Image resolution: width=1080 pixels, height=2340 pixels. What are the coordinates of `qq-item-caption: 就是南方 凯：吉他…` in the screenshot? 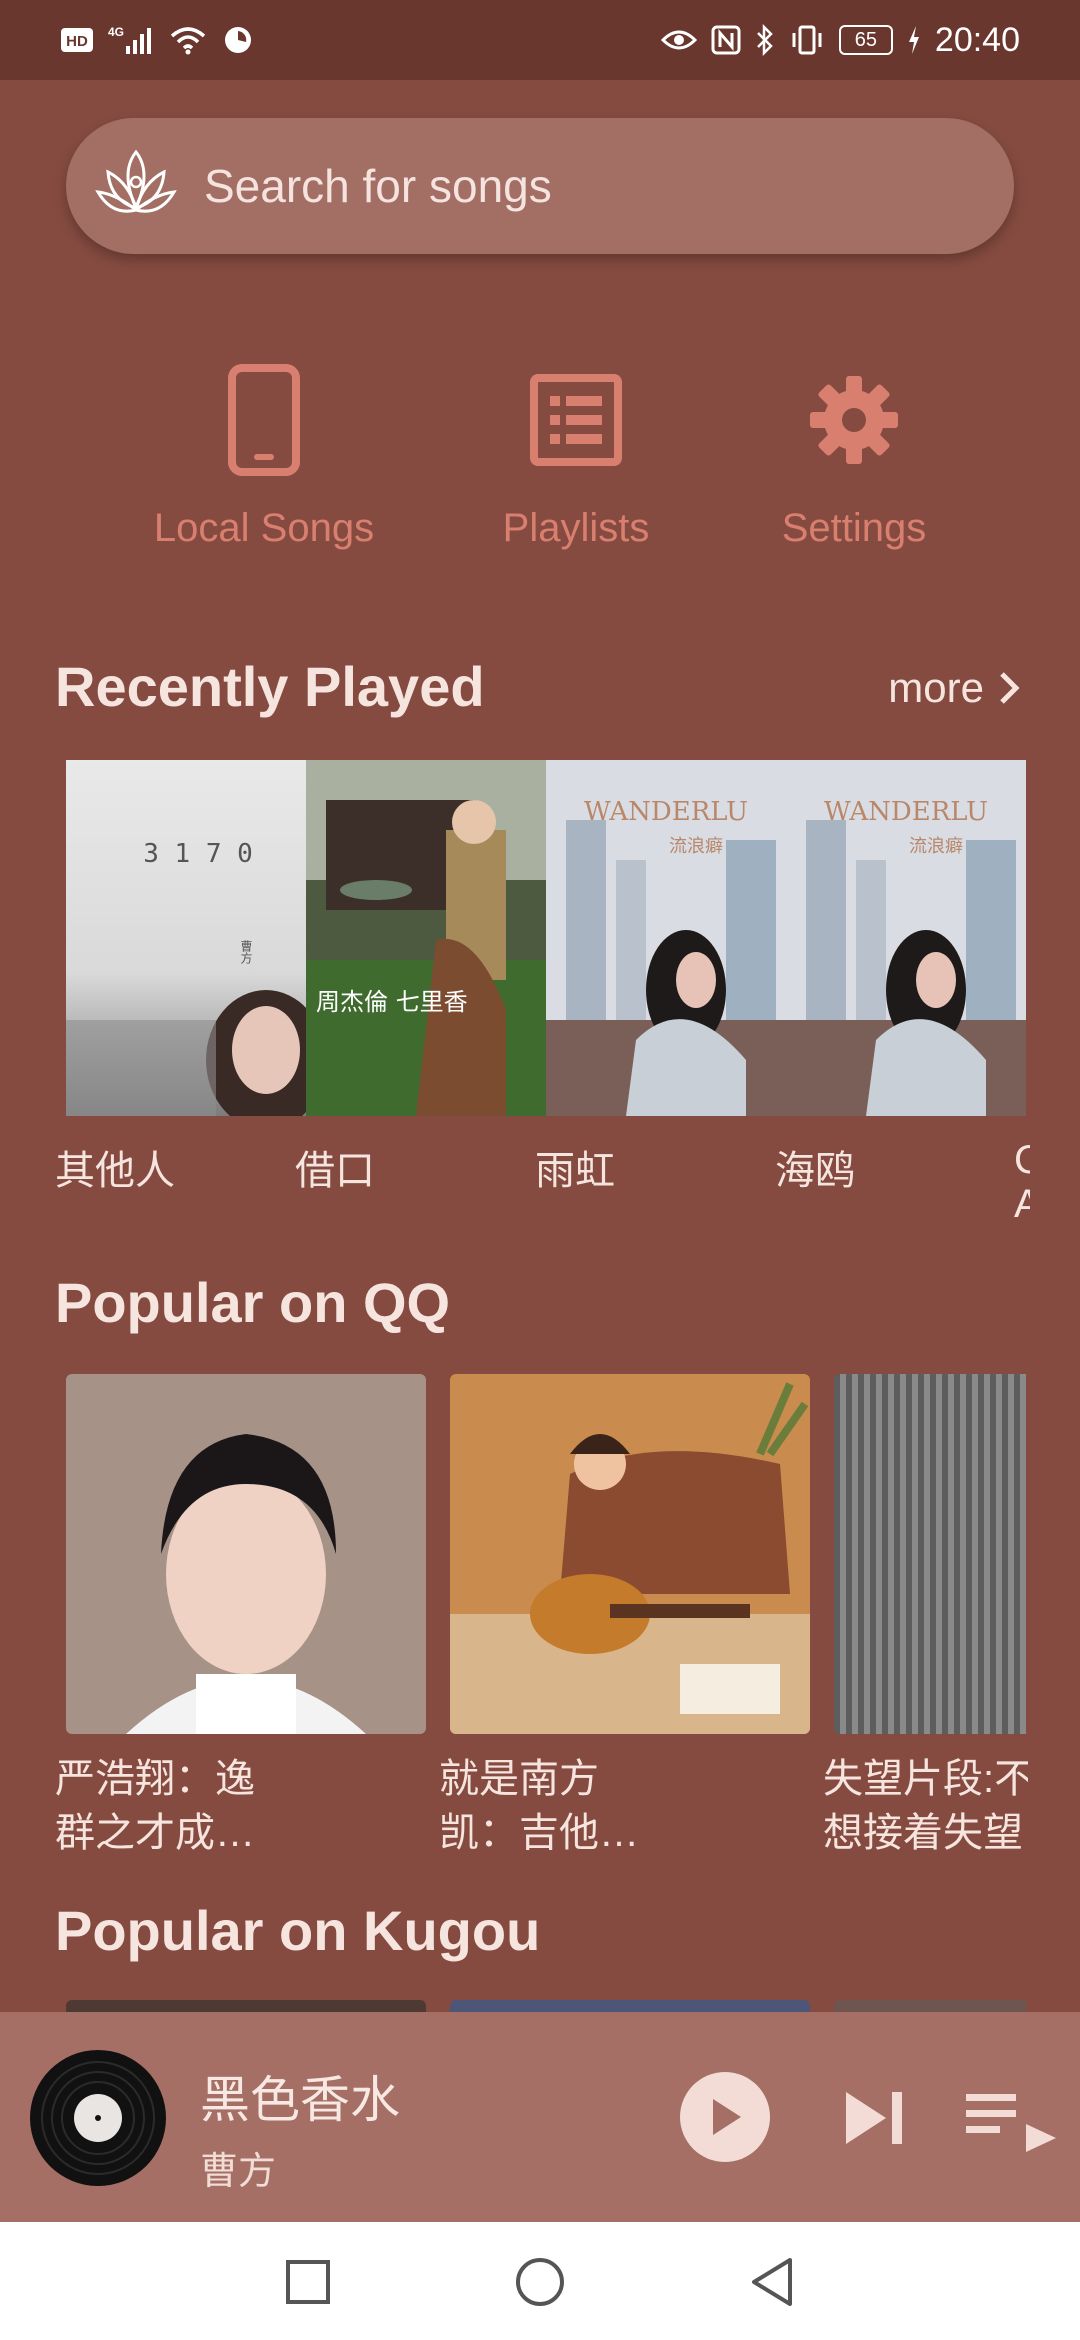 It's located at (539, 1806).